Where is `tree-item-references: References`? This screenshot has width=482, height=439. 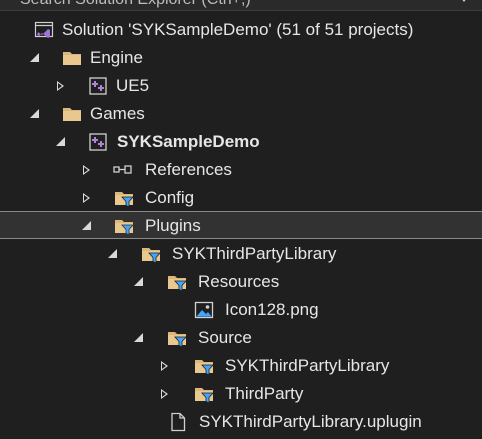 tree-item-references: References is located at coordinates (241, 170).